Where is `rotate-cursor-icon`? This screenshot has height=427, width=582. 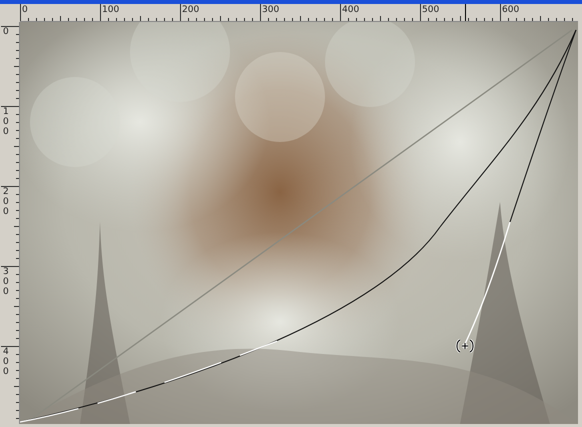
rotate-cursor-icon is located at coordinates (465, 346).